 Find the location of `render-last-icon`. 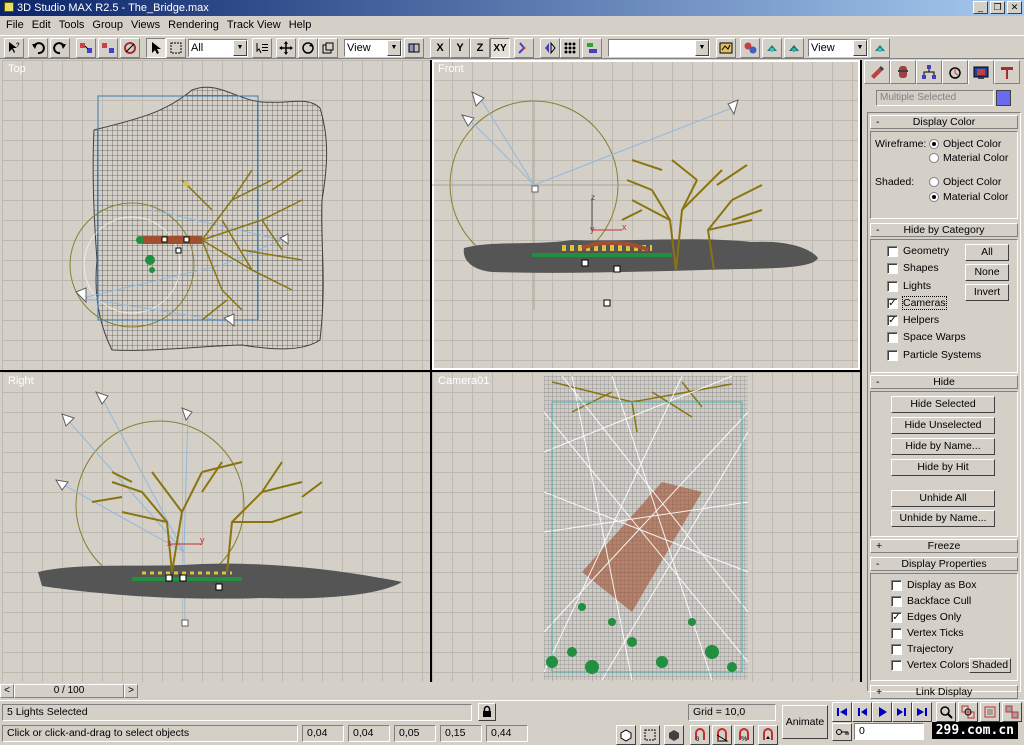

render-last-icon is located at coordinates (880, 48).